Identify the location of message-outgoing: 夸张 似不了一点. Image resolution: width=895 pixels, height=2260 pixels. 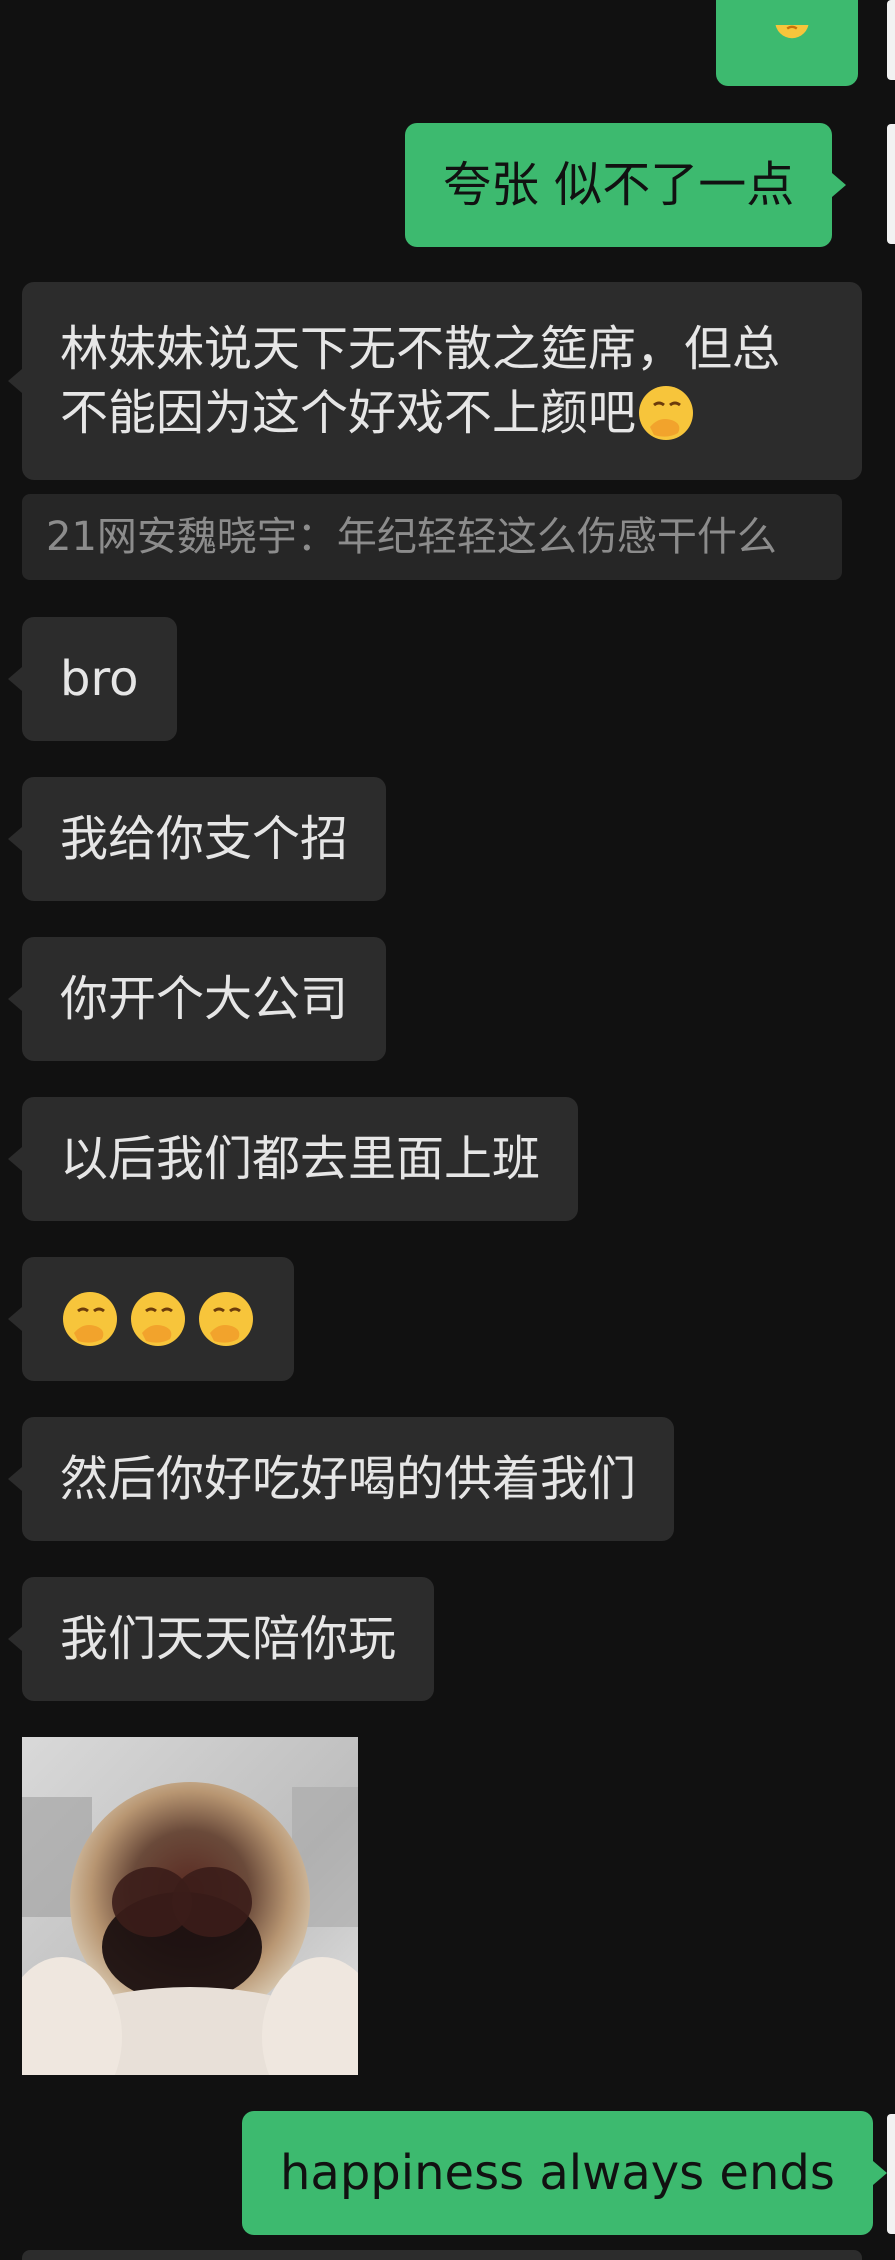
(626, 185).